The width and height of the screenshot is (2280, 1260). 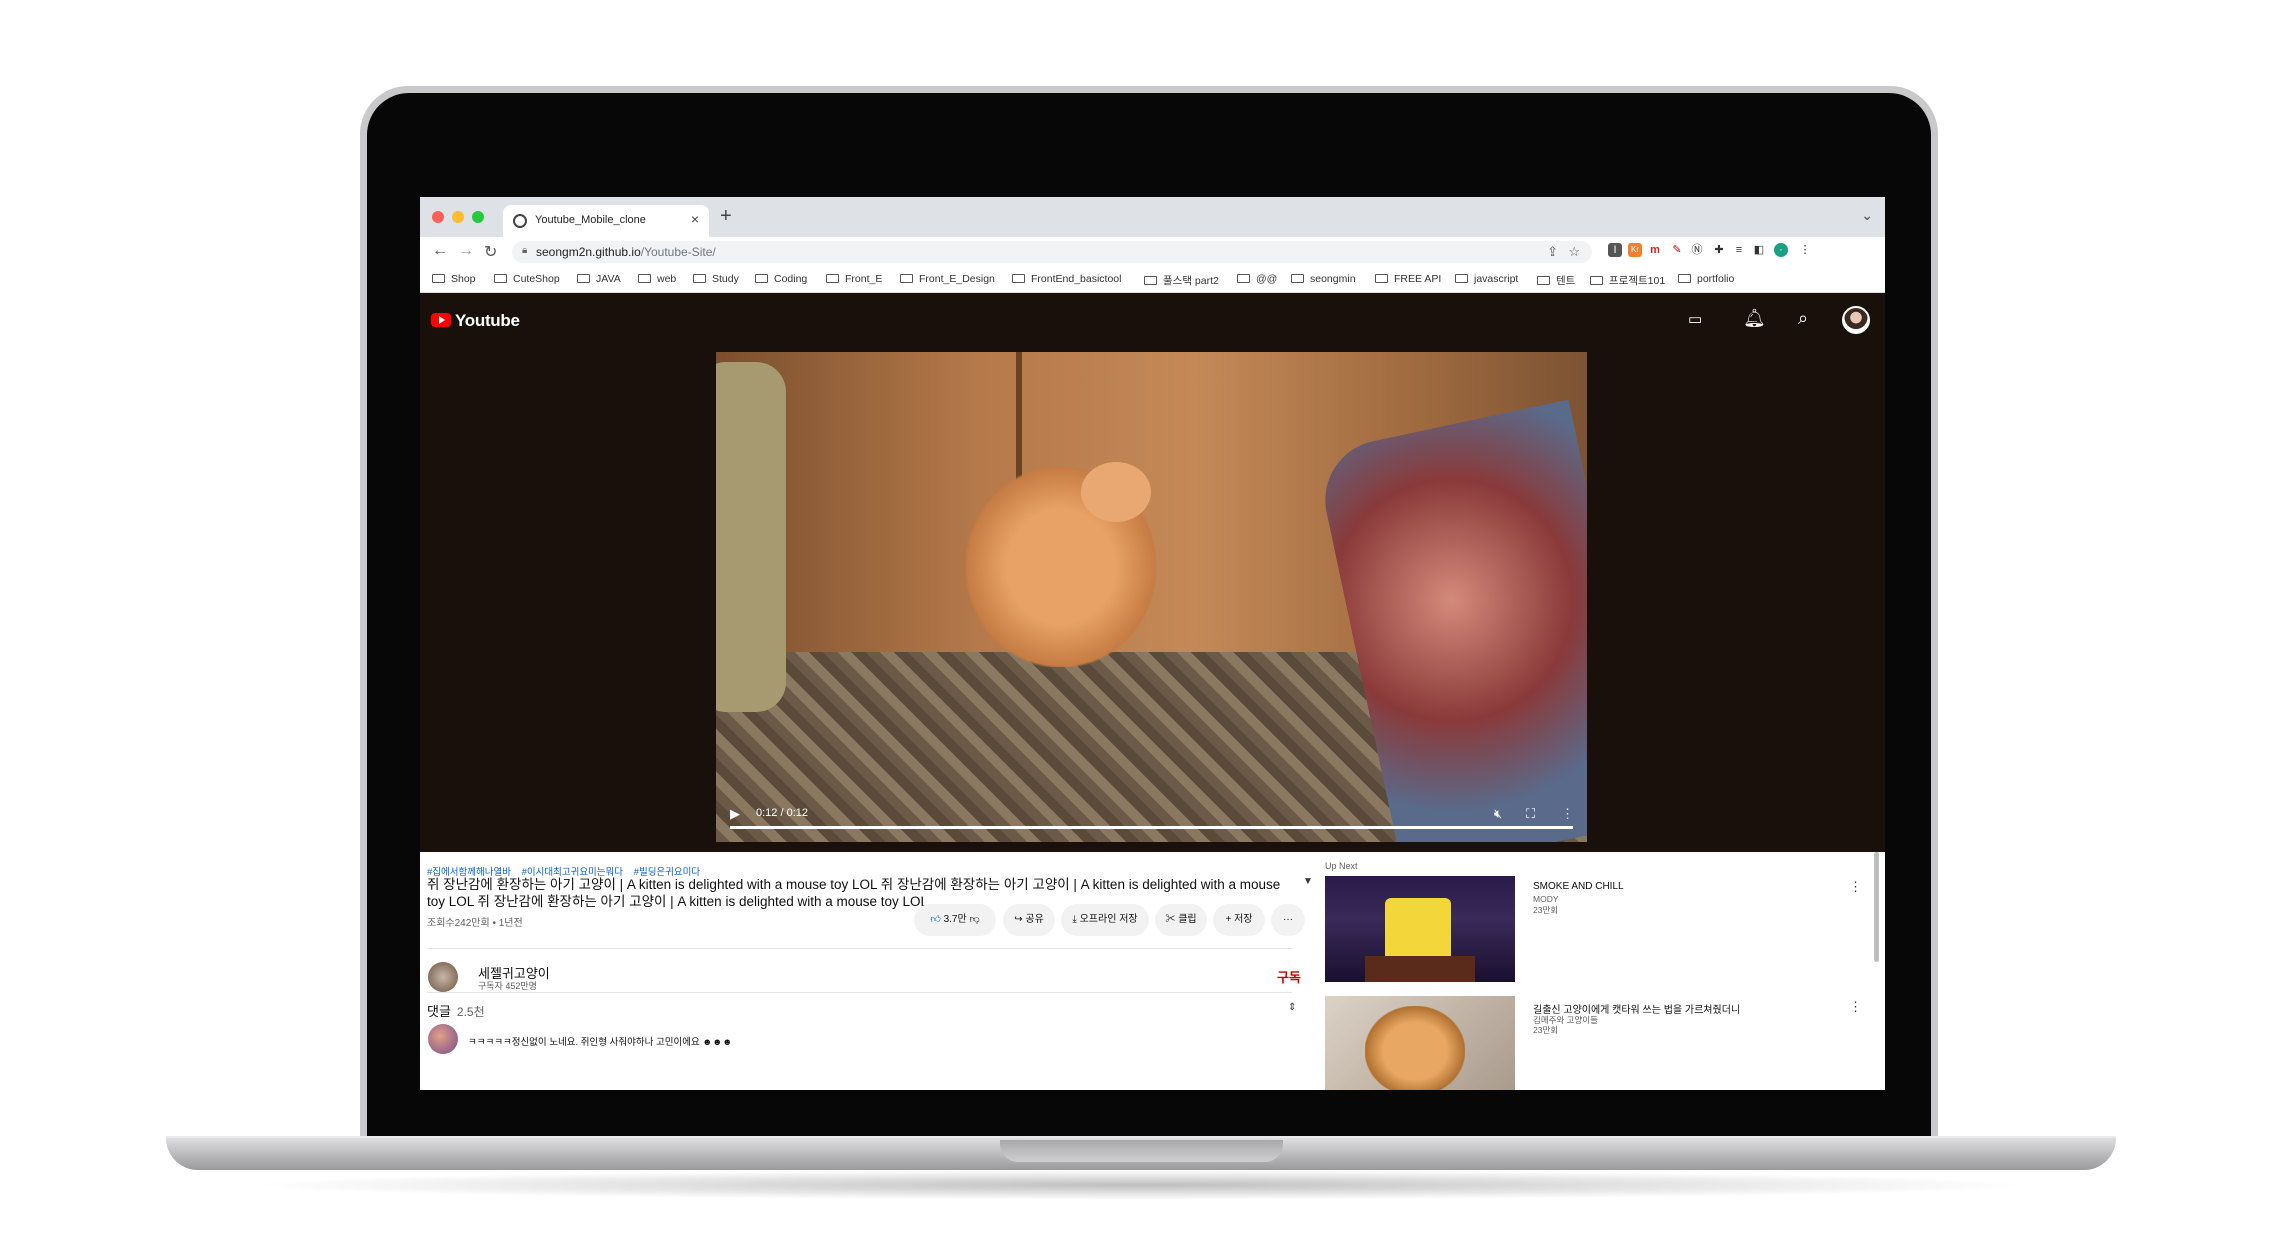 I want to click on side-panel-icon: ◧, so click(x=1759, y=250).